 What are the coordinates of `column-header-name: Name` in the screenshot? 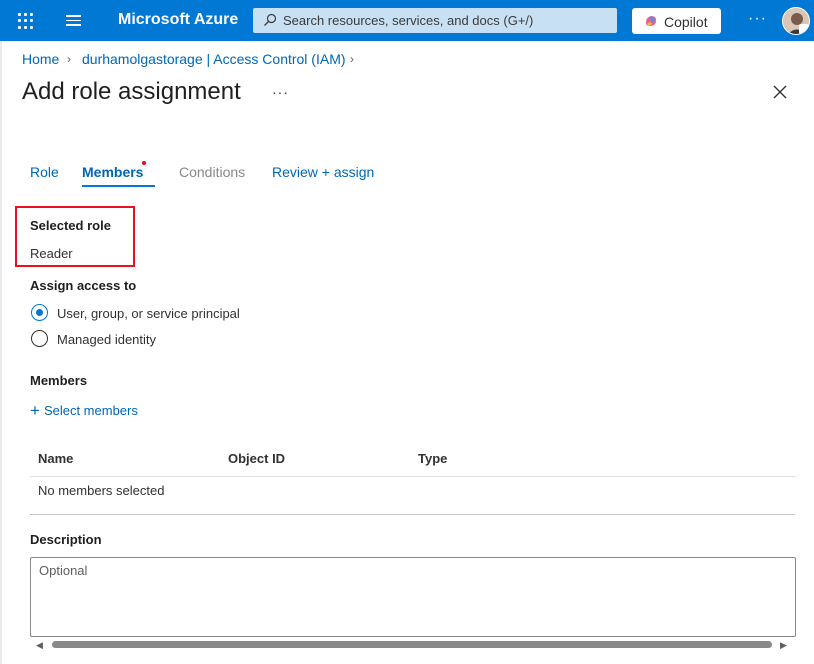 It's located at (55, 458).